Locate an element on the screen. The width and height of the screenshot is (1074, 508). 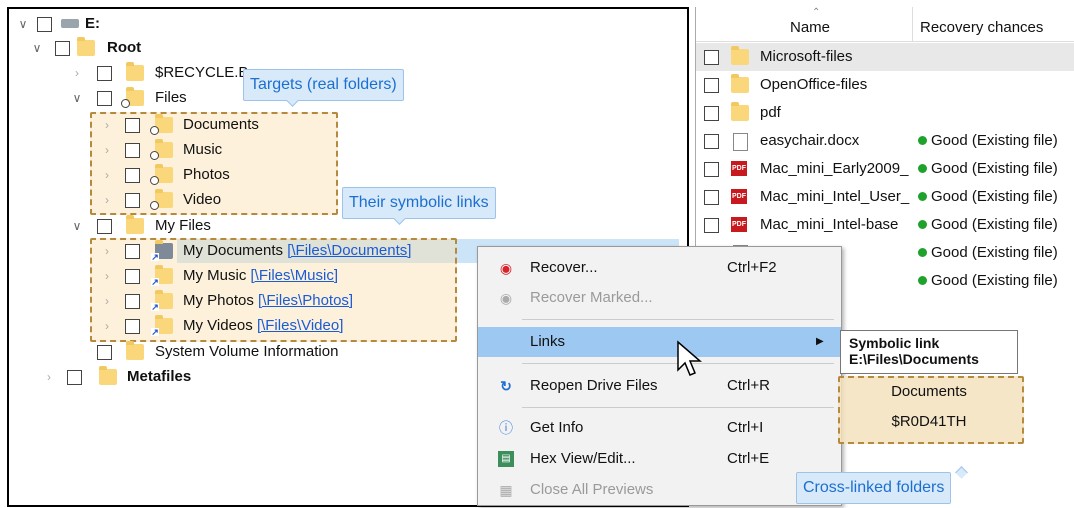
file-row: Microsoft-files is located at coordinates (885, 57).